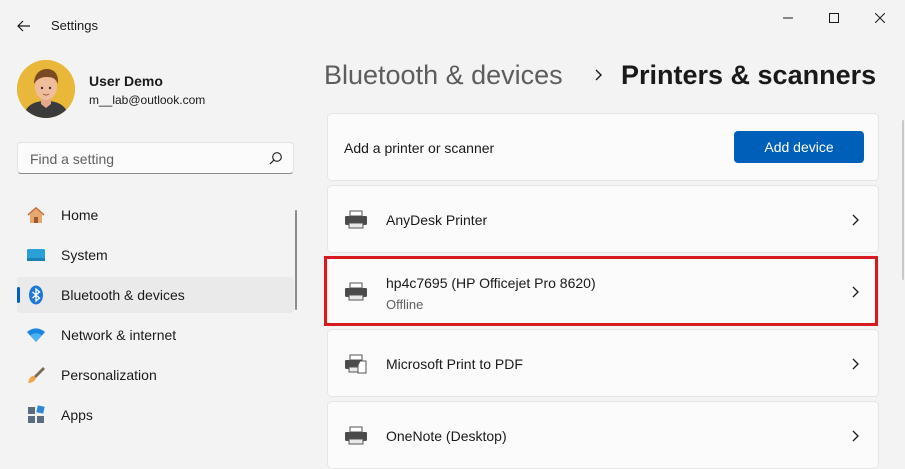  I want to click on back-button, so click(24, 26).